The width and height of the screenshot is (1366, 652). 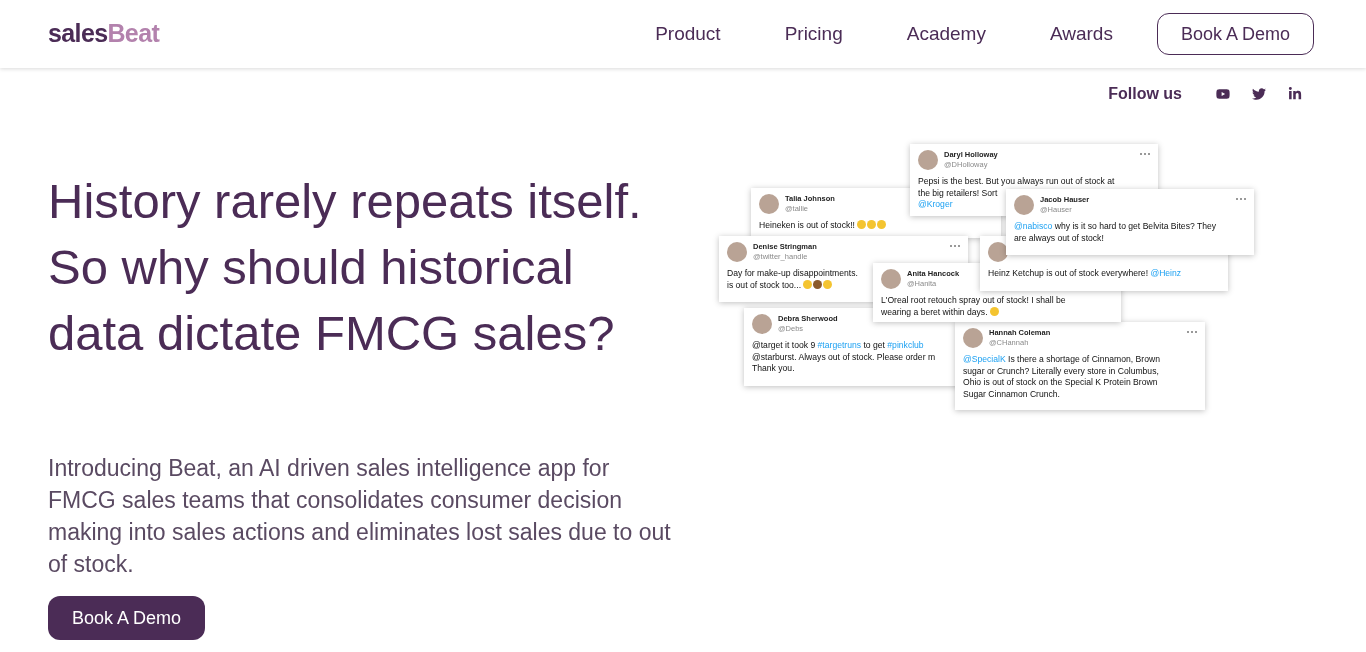 What do you see at coordinates (823, 226) in the screenshot?
I see `tweet-text: Heineken is out of stock!!` at bounding box center [823, 226].